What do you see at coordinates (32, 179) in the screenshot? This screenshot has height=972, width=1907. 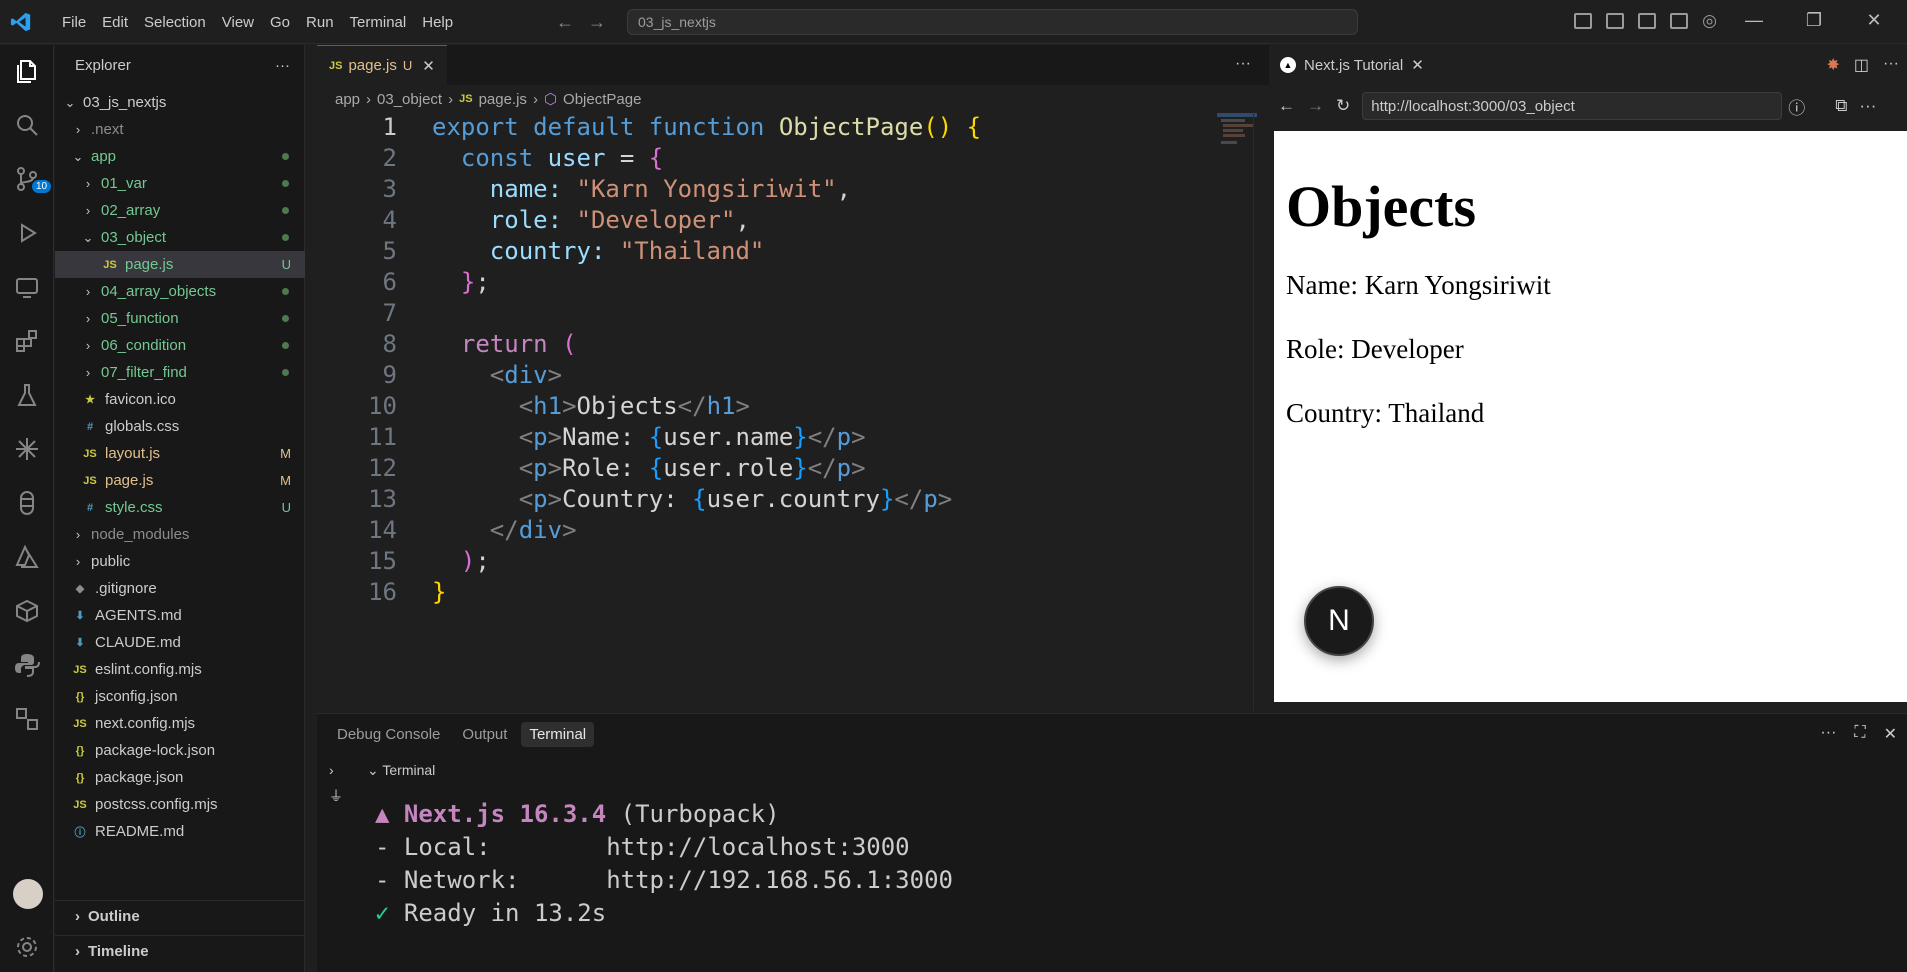 I see `source-control-icon: 10` at bounding box center [32, 179].